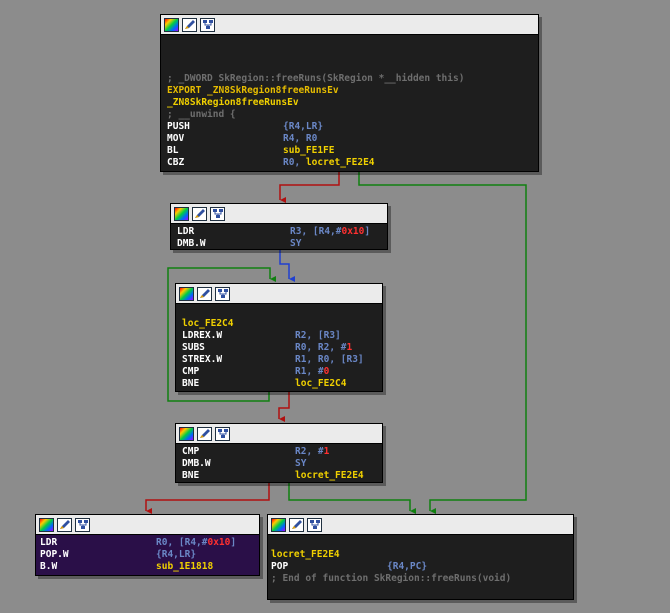  What do you see at coordinates (54, 554) in the screenshot?
I see `mnemonic: POP.W` at bounding box center [54, 554].